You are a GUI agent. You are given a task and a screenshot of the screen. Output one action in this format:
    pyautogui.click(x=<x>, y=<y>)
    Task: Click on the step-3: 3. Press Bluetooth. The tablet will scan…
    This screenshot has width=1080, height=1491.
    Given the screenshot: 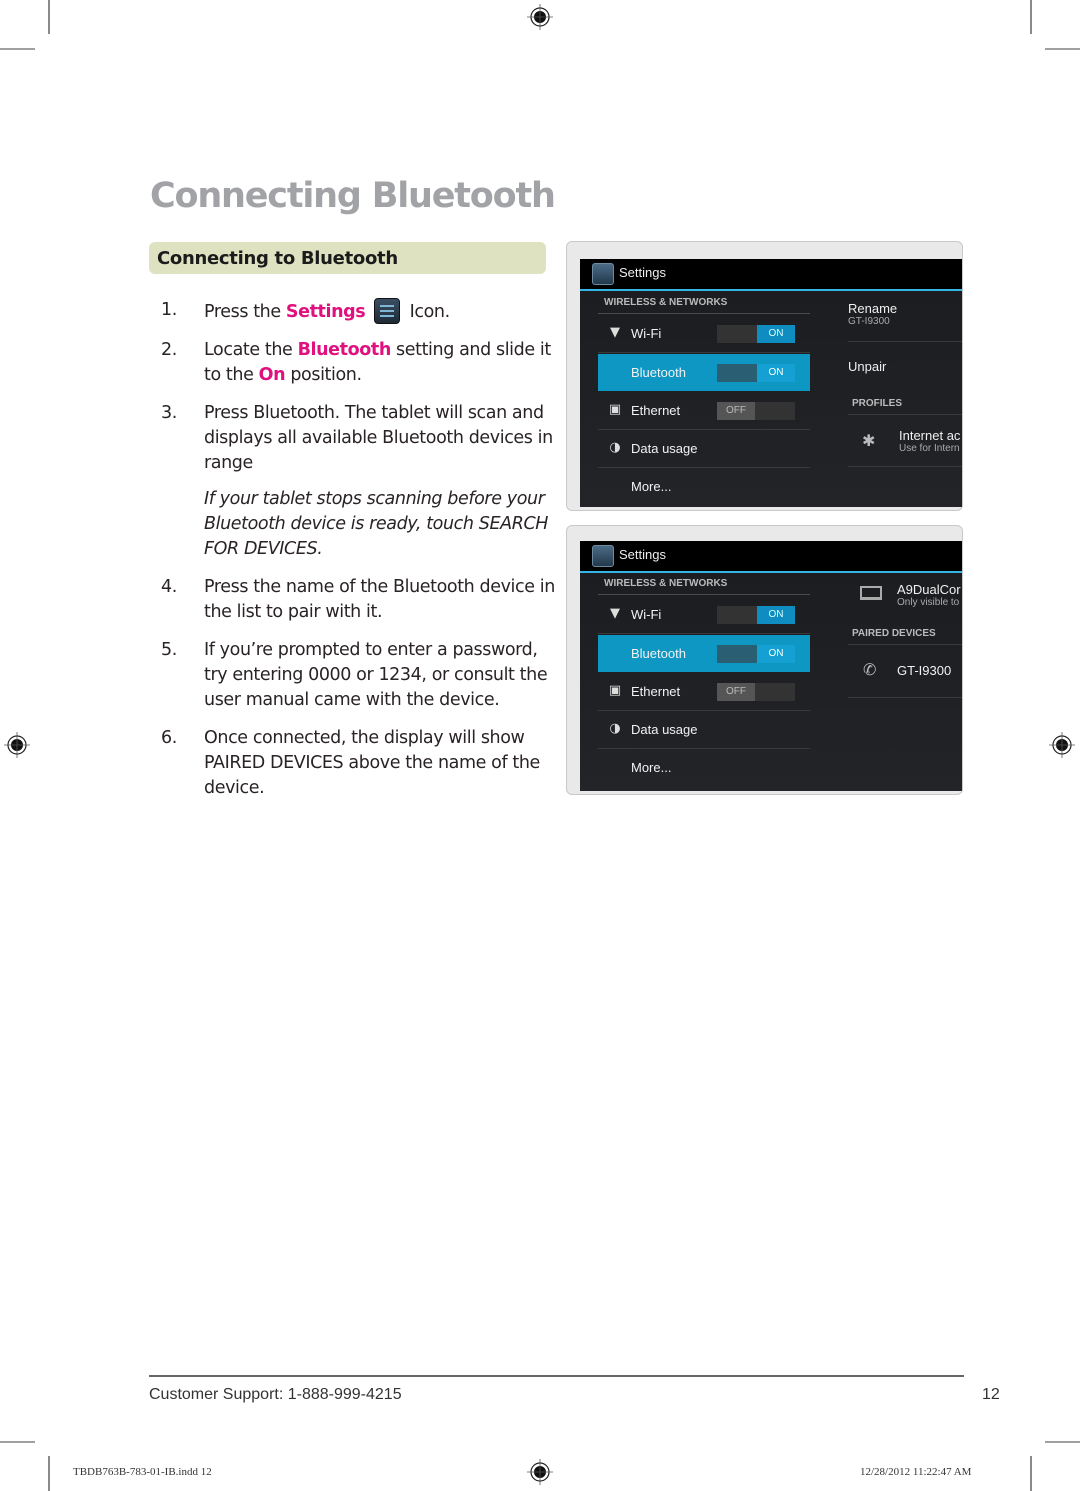 What is the action you would take?
    pyautogui.click(x=361, y=438)
    